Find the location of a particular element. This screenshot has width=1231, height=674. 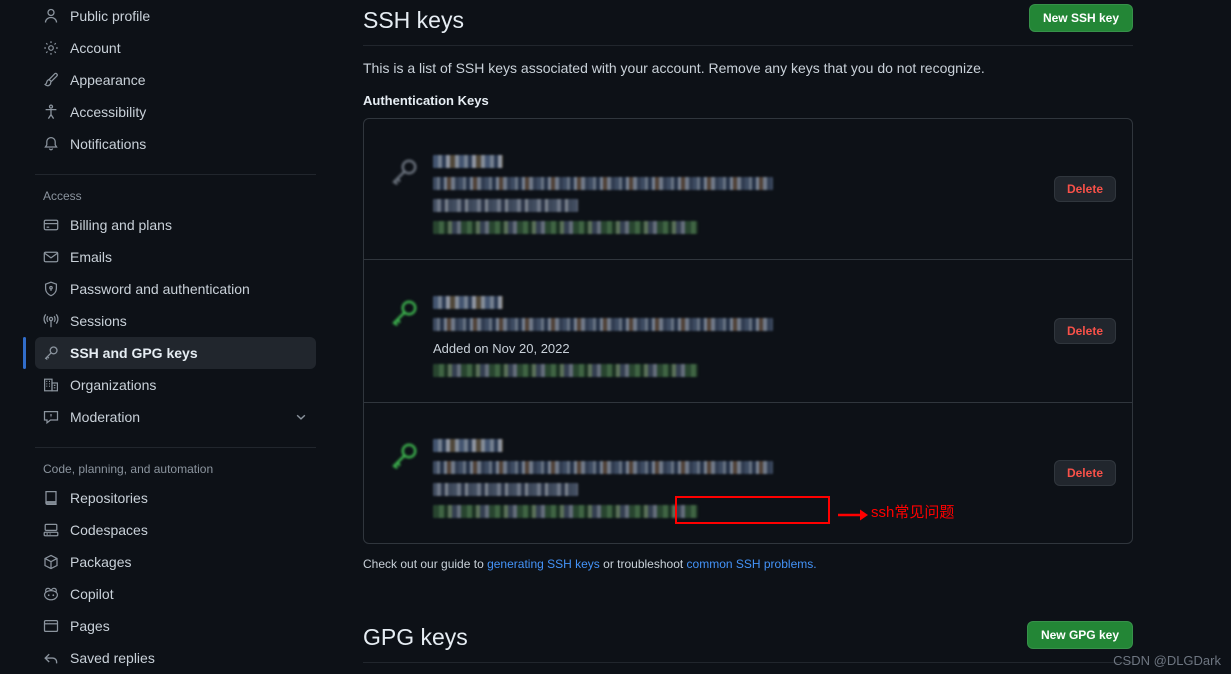

common-ssh-problems-link: common SSH problems. is located at coordinates (752, 564).